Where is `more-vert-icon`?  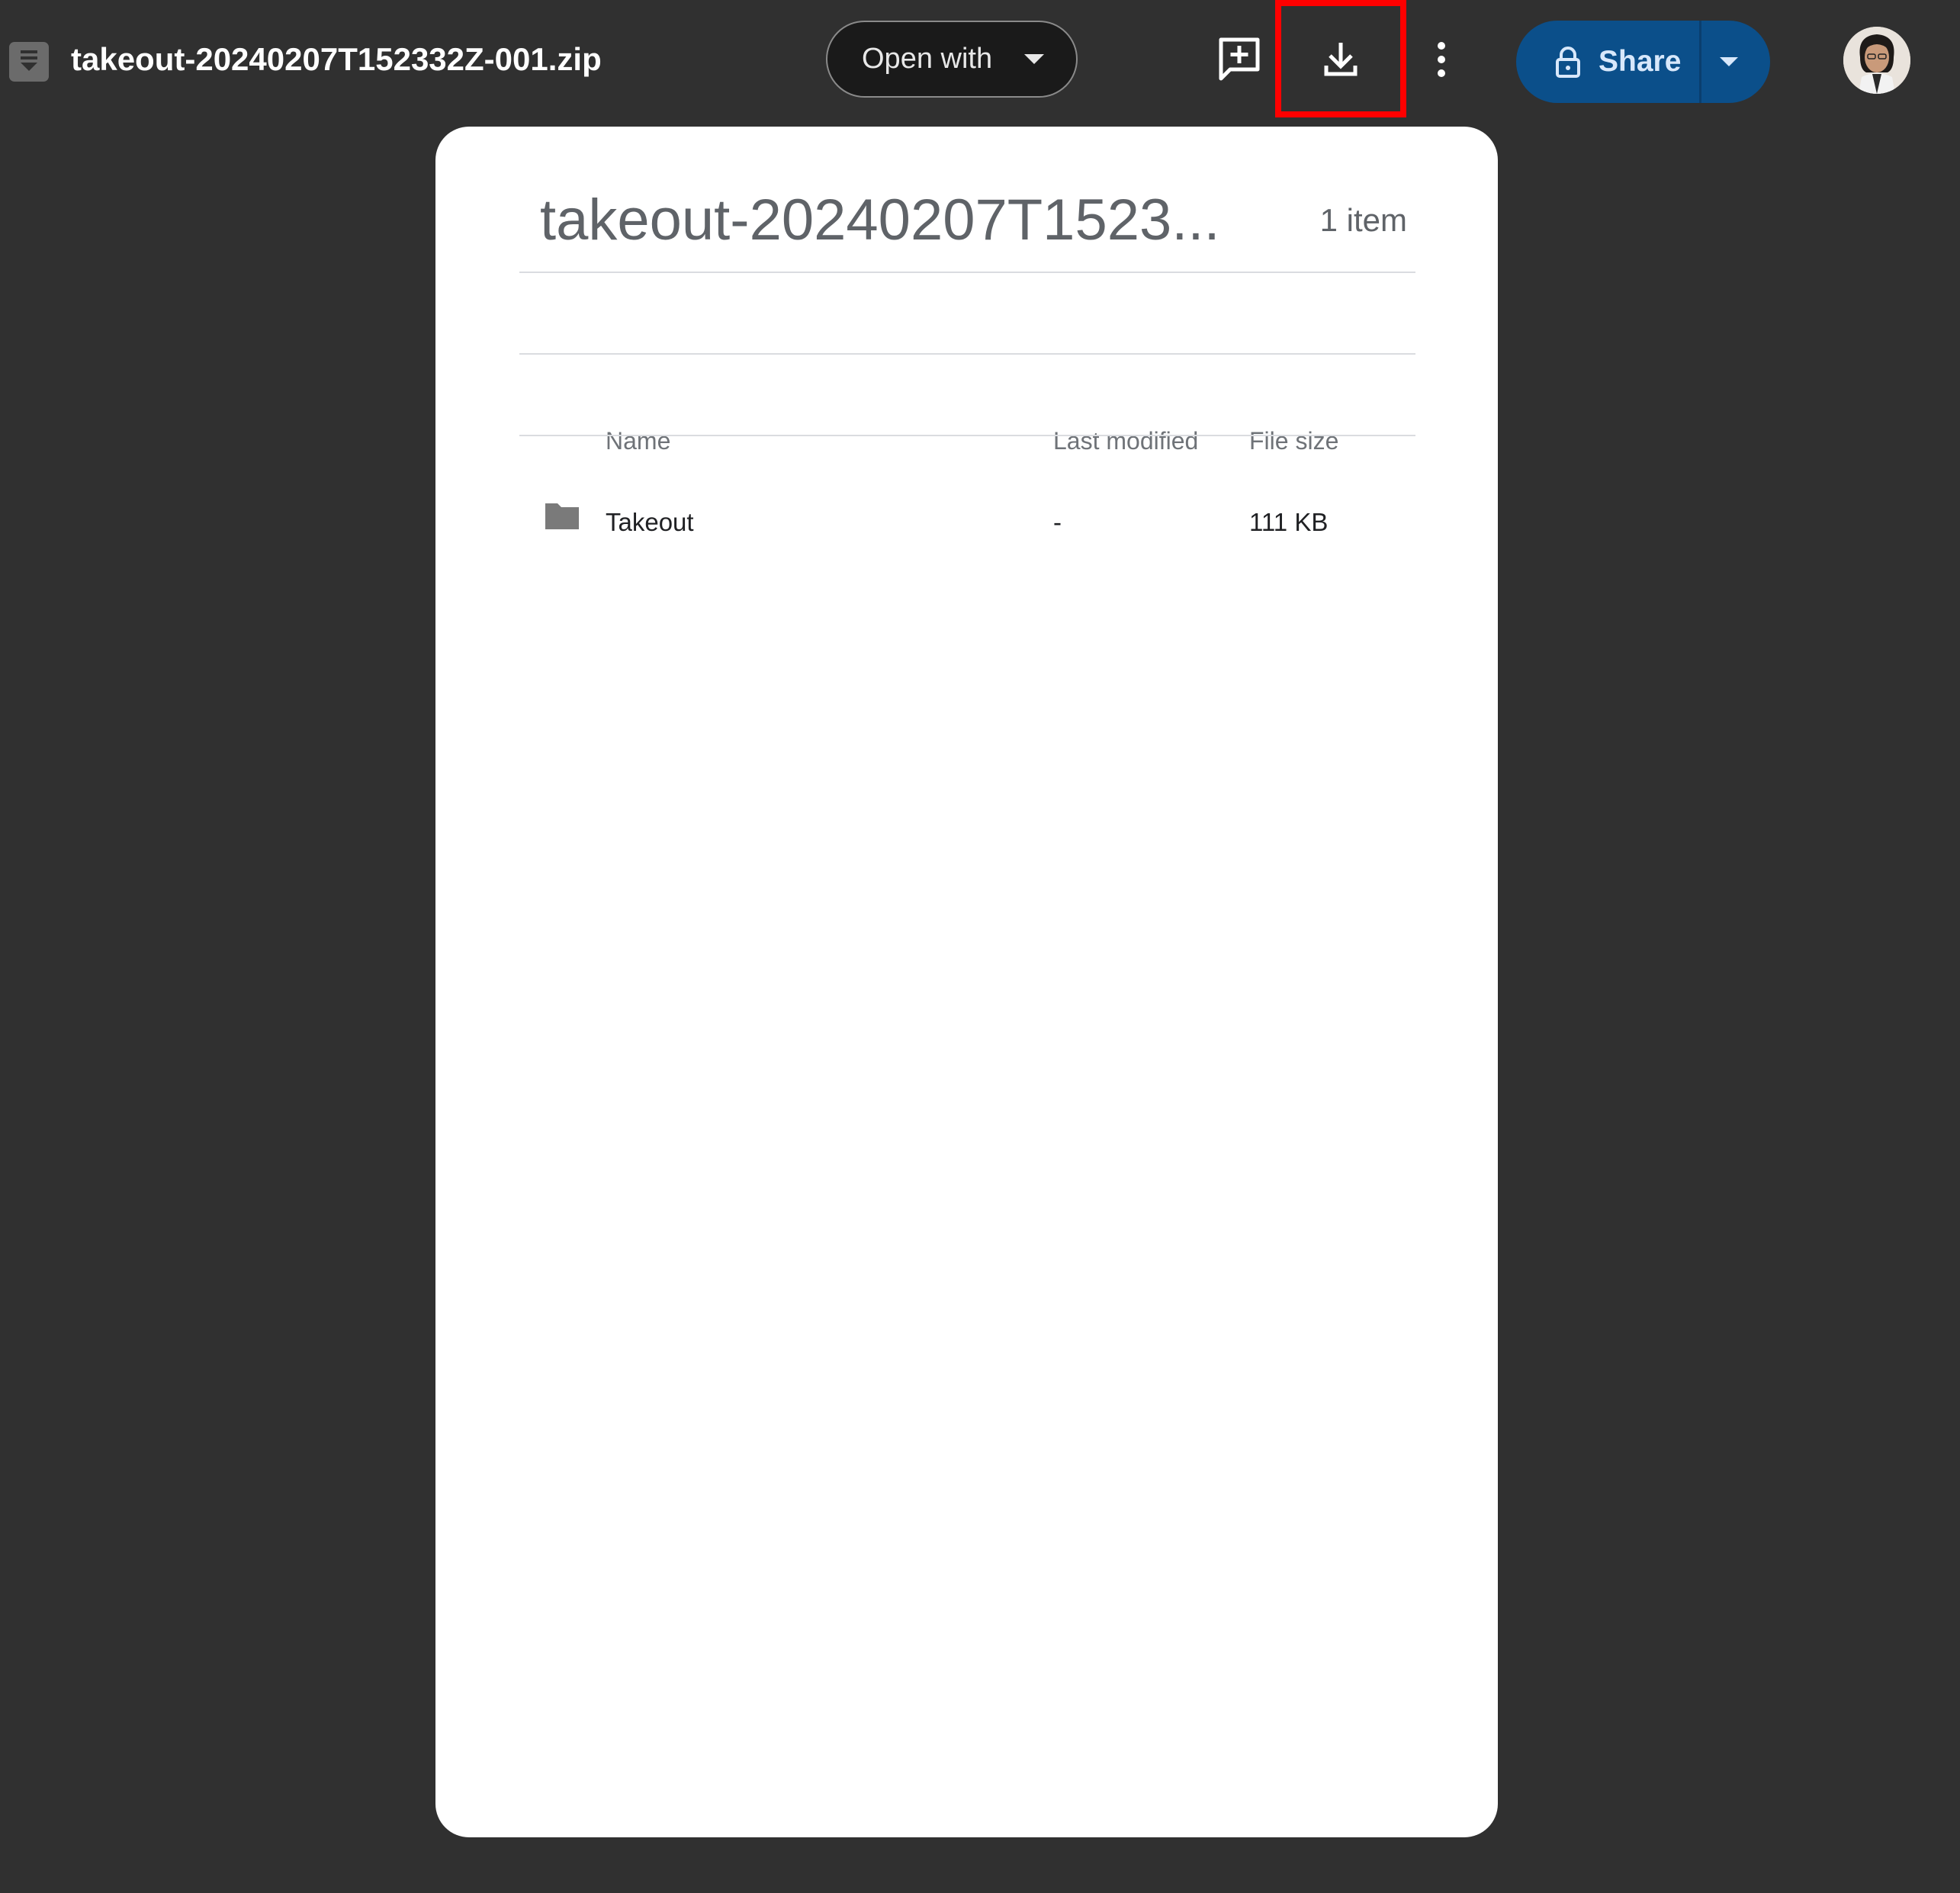 more-vert-icon is located at coordinates (1441, 59).